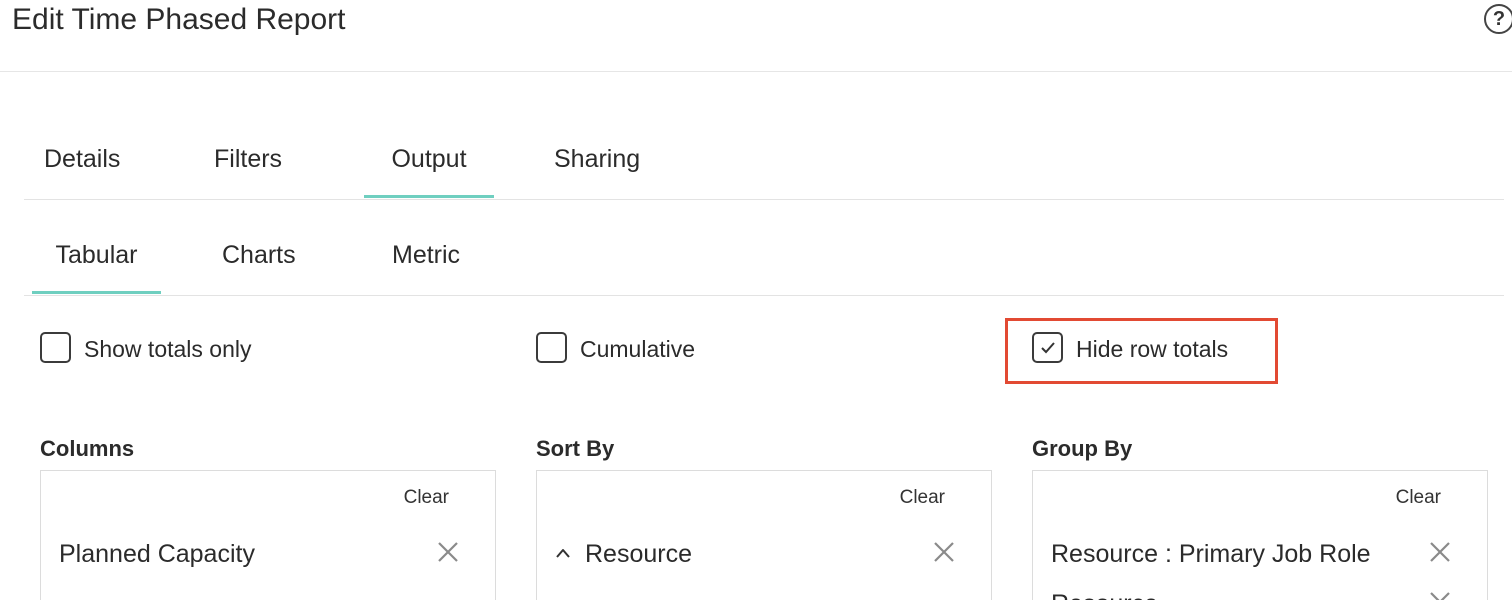 The height and width of the screenshot is (600, 1512). What do you see at coordinates (168, 349) in the screenshot?
I see `show-totals-only-label: Show totals only` at bounding box center [168, 349].